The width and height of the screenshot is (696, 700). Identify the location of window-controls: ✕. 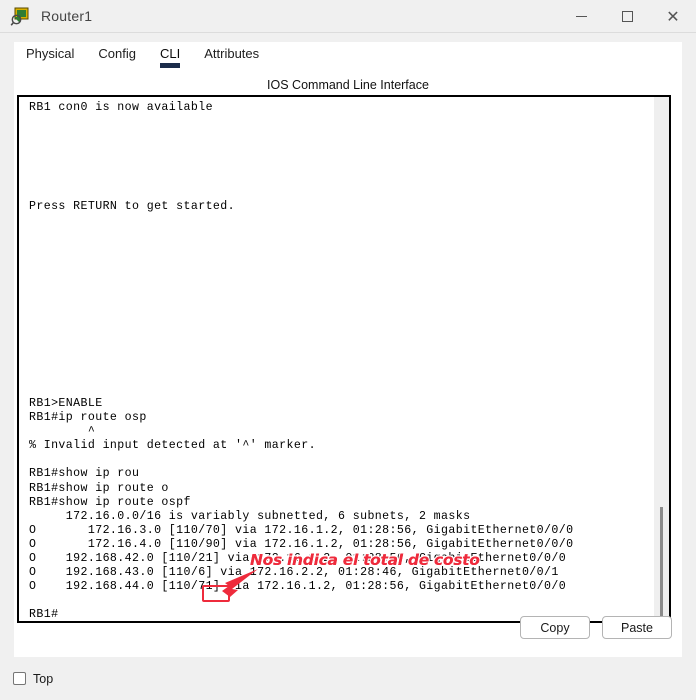
(627, 16).